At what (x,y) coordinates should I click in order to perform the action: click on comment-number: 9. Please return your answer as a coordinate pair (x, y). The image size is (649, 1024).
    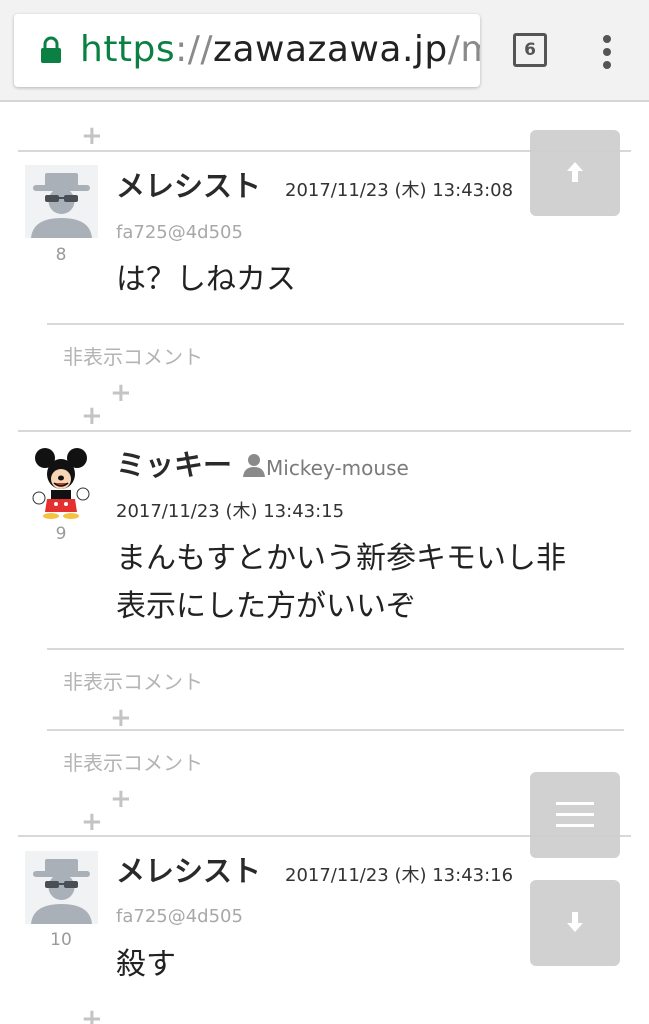
    Looking at the image, I should click on (61, 534).